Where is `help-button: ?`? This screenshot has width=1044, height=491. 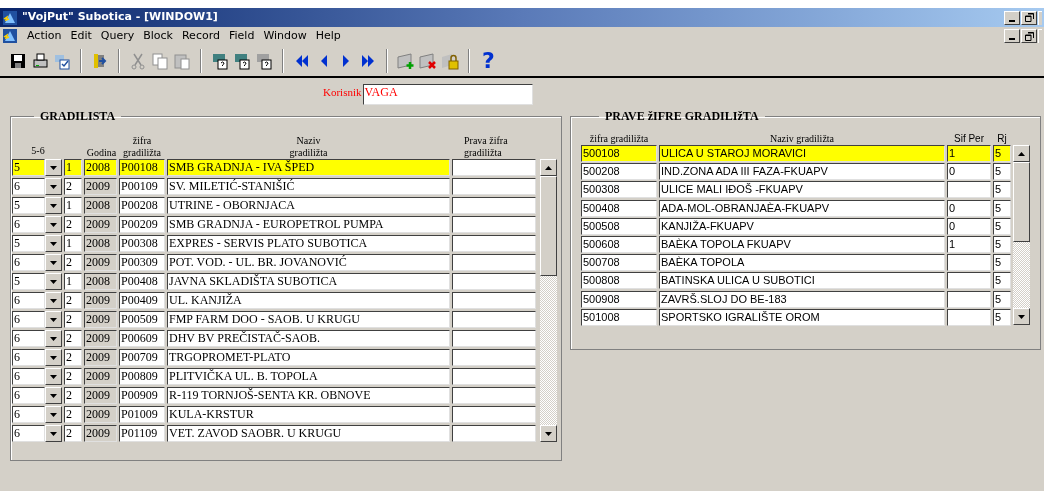
help-button: ? is located at coordinates (488, 60).